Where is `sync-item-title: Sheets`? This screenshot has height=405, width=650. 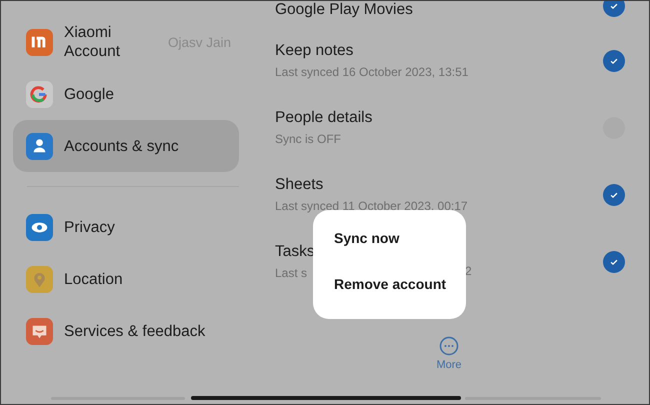
sync-item-title: Sheets is located at coordinates (299, 185).